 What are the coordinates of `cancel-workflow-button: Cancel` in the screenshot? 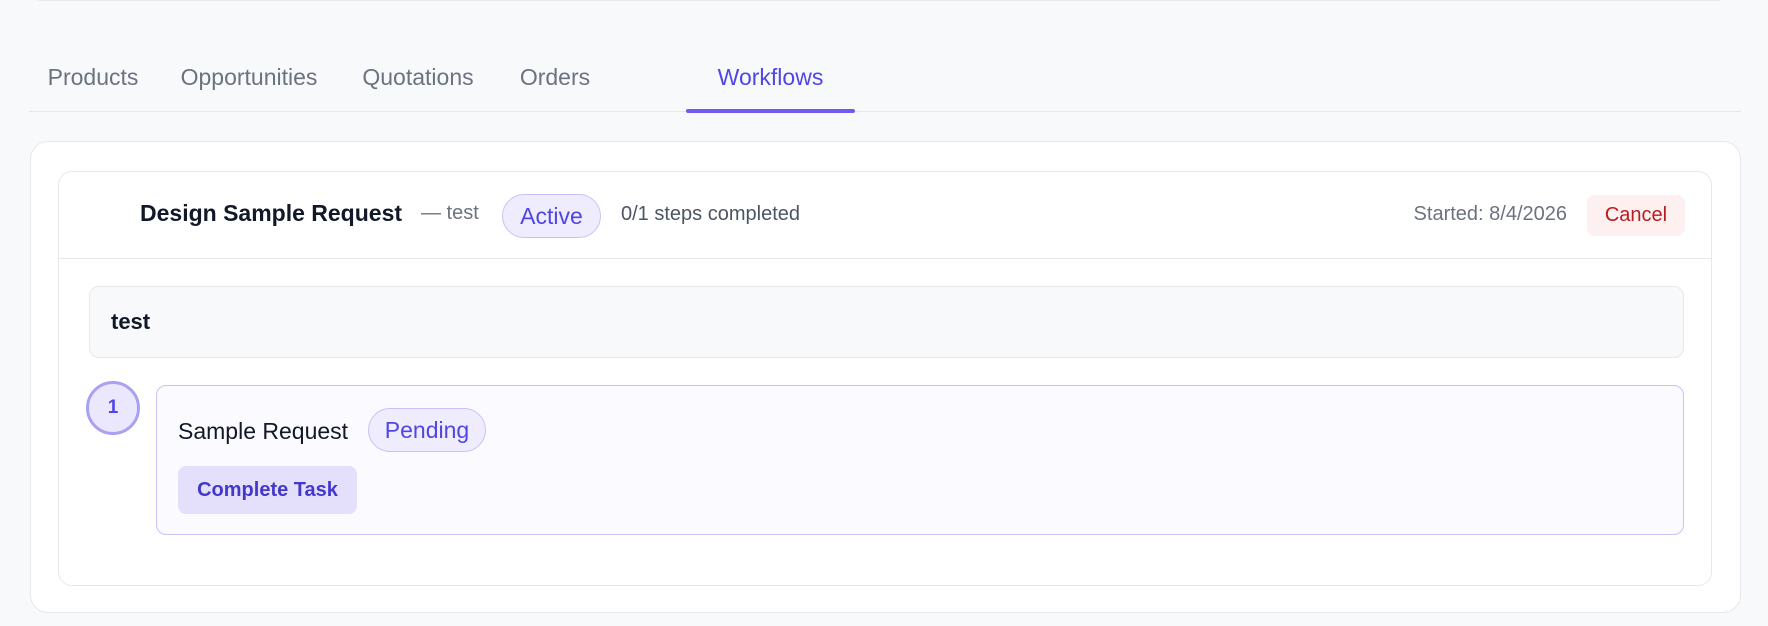 It's located at (1636, 215).